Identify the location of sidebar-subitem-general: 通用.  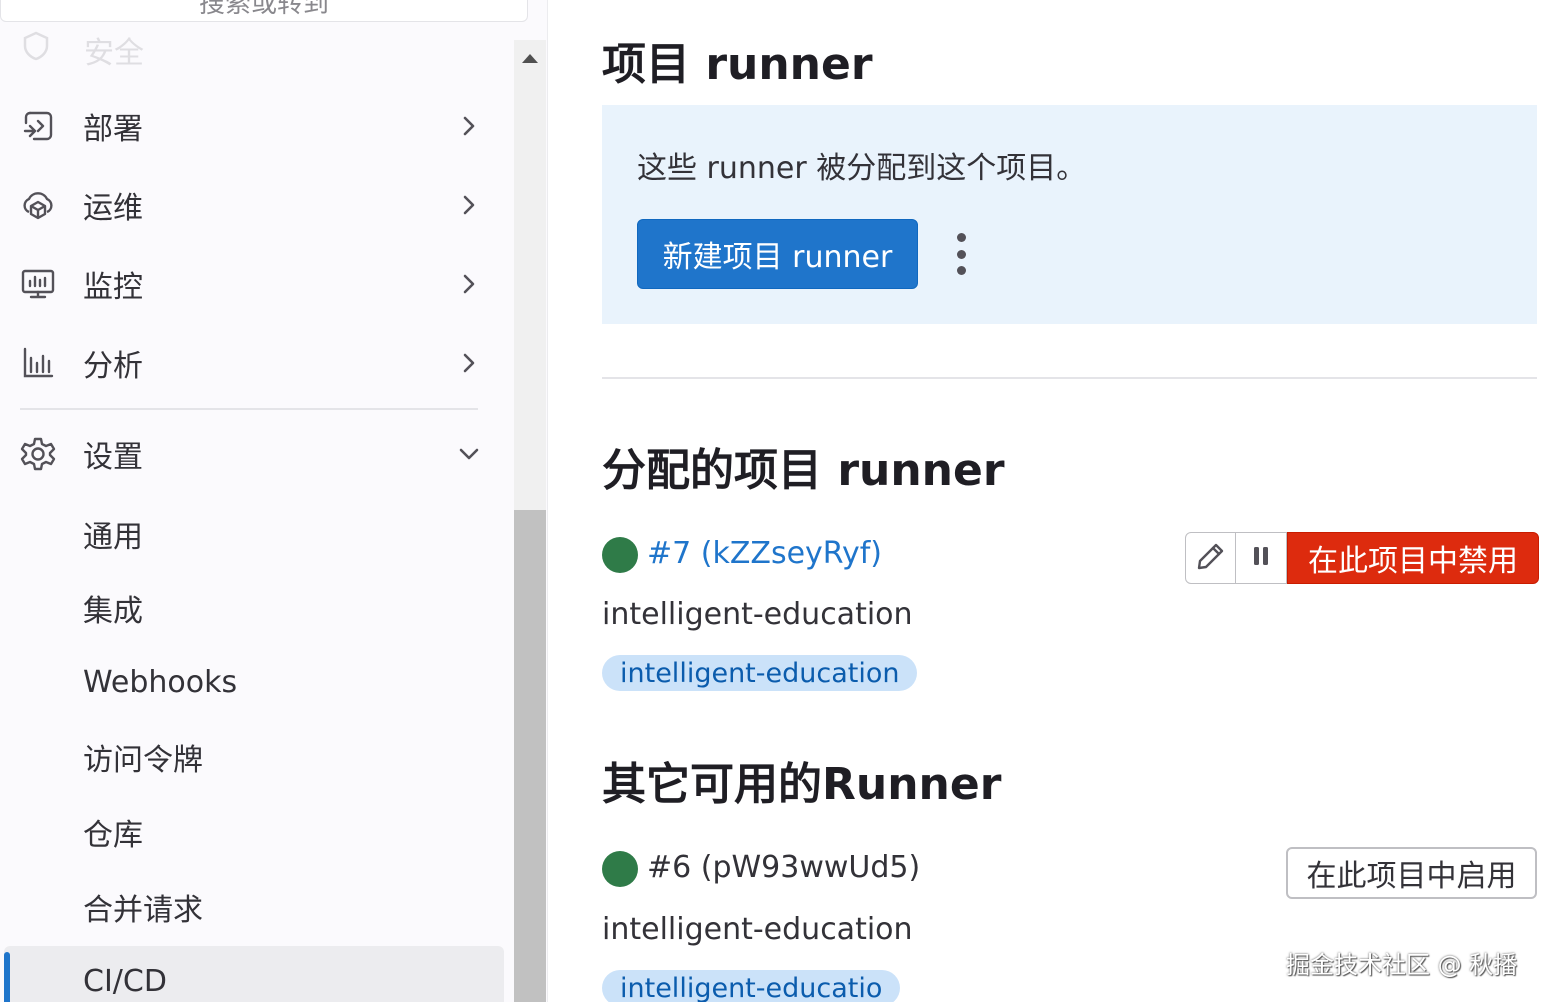
(250, 534).